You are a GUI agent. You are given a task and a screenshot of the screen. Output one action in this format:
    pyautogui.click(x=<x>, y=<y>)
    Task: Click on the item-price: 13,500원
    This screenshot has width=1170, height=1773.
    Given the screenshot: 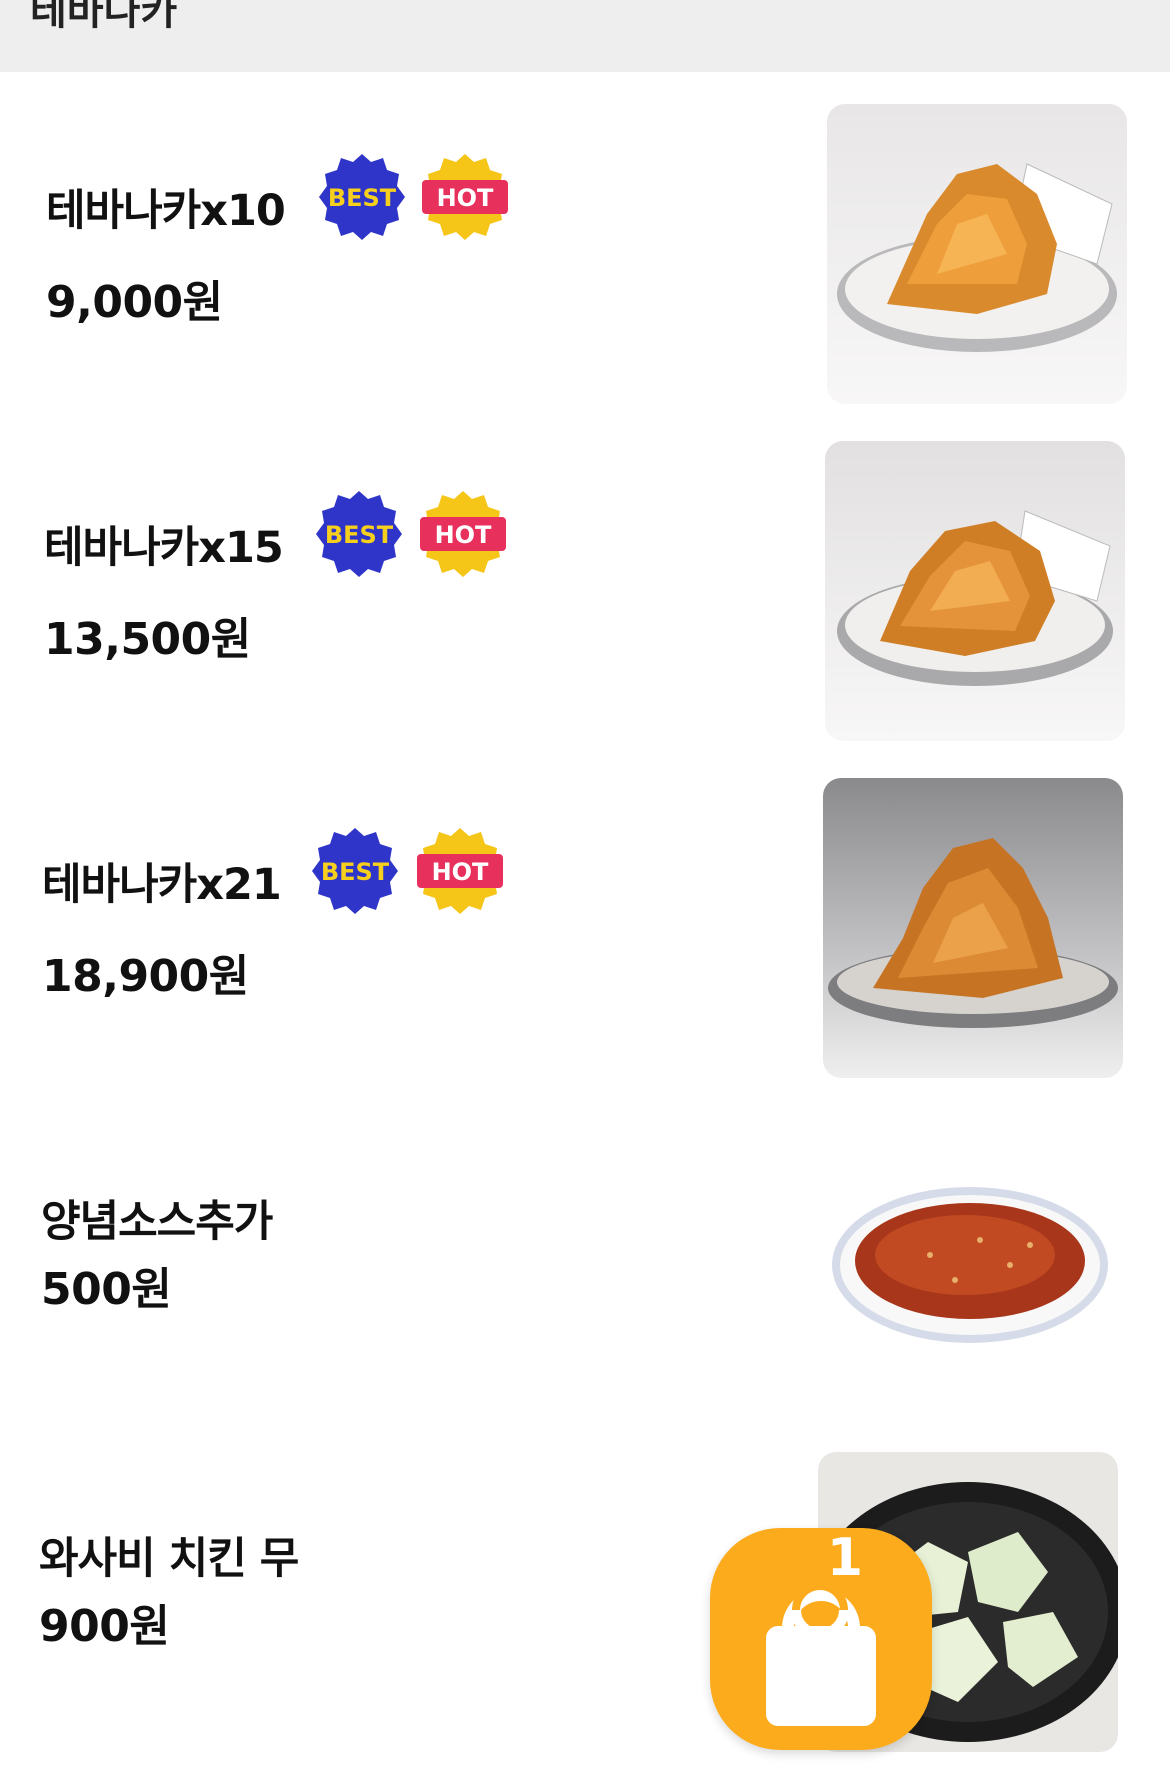 What is the action you would take?
    pyautogui.click(x=147, y=639)
    